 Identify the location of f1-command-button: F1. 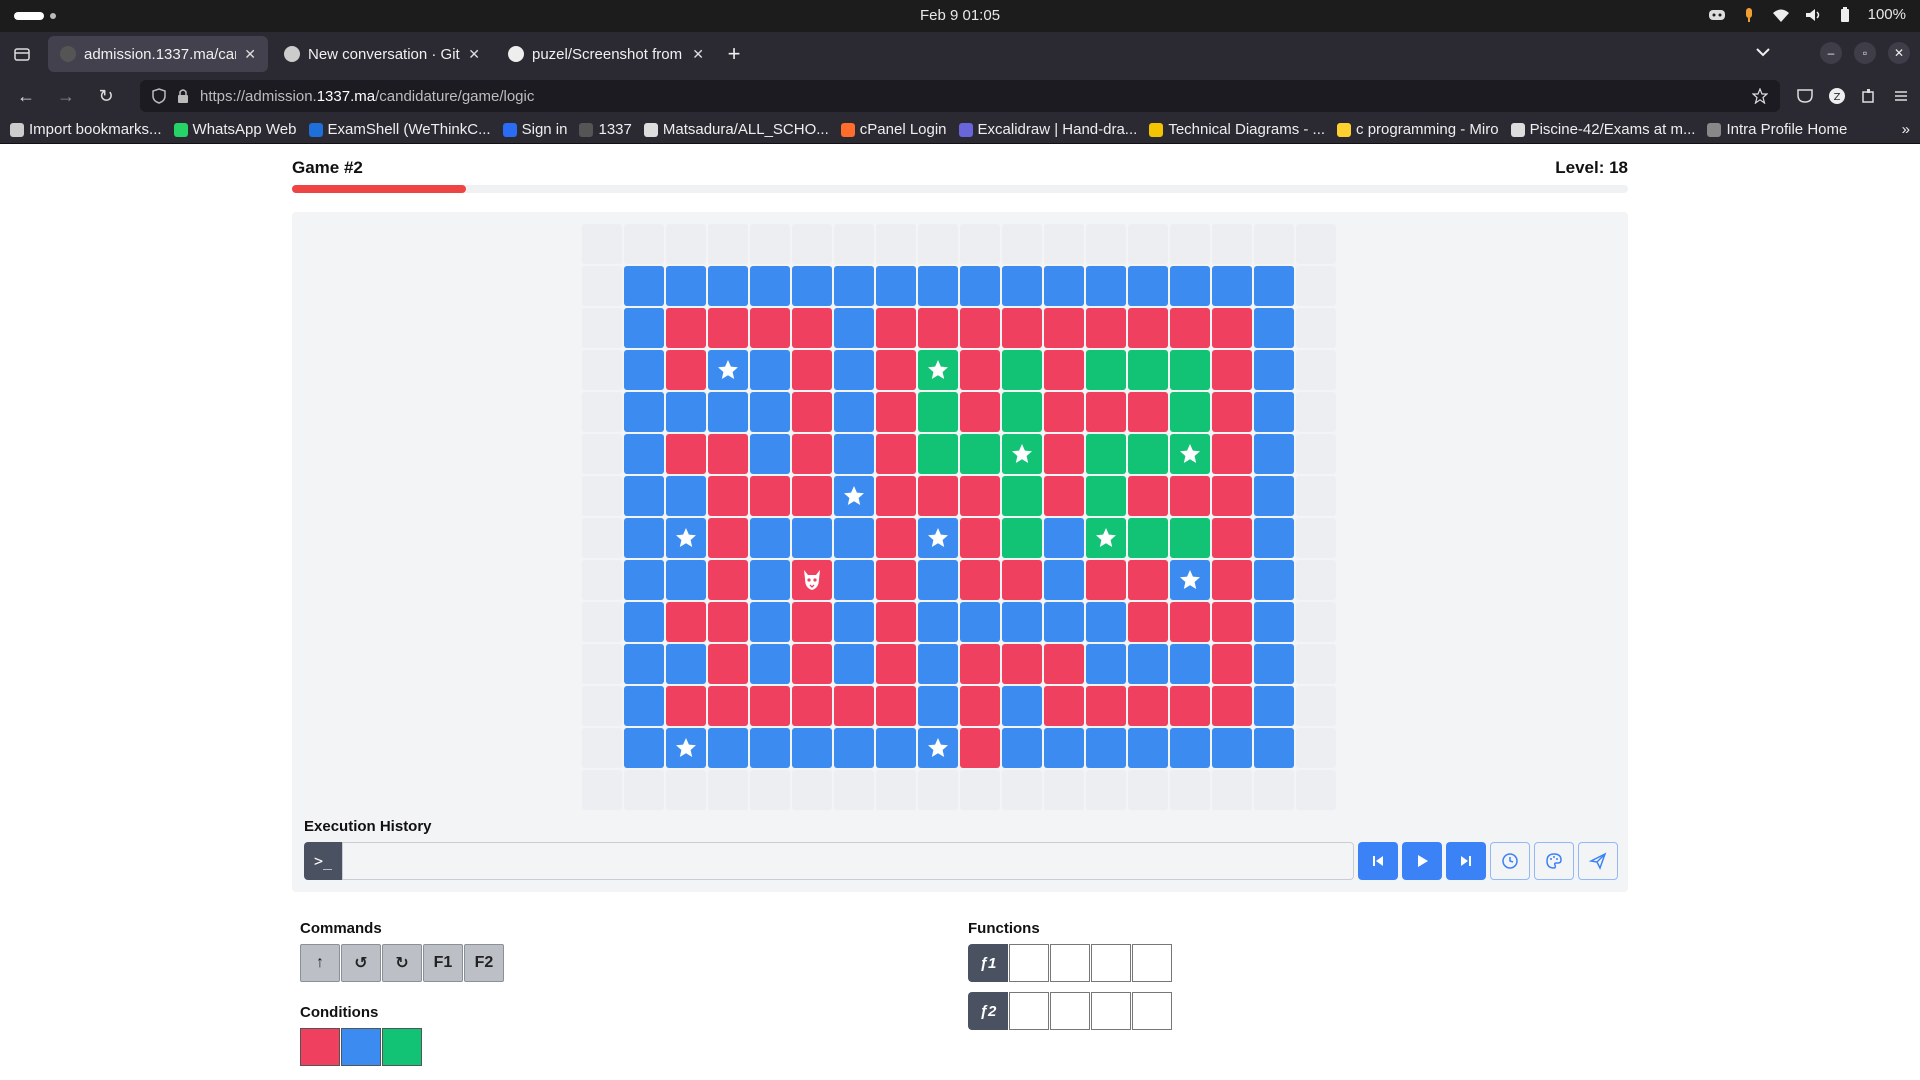
(443, 963).